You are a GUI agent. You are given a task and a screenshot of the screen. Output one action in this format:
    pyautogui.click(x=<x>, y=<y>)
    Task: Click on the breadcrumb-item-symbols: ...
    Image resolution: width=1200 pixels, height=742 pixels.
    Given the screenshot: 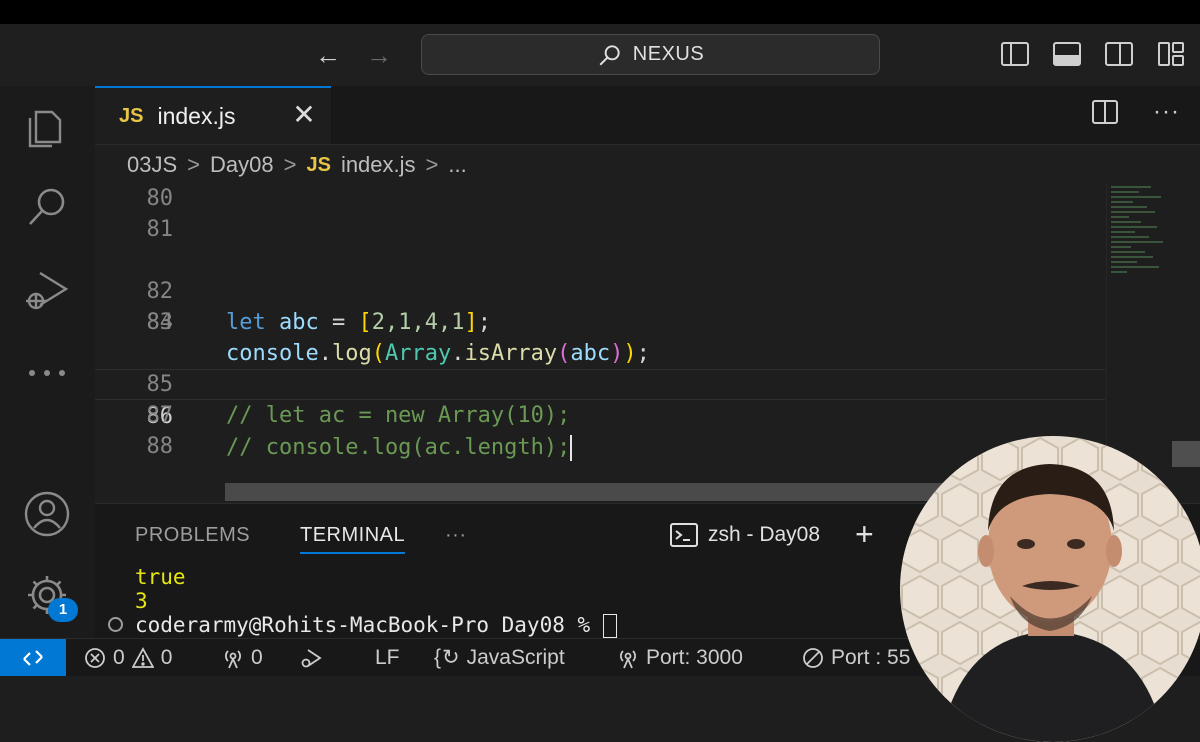 What is the action you would take?
    pyautogui.click(x=457, y=165)
    